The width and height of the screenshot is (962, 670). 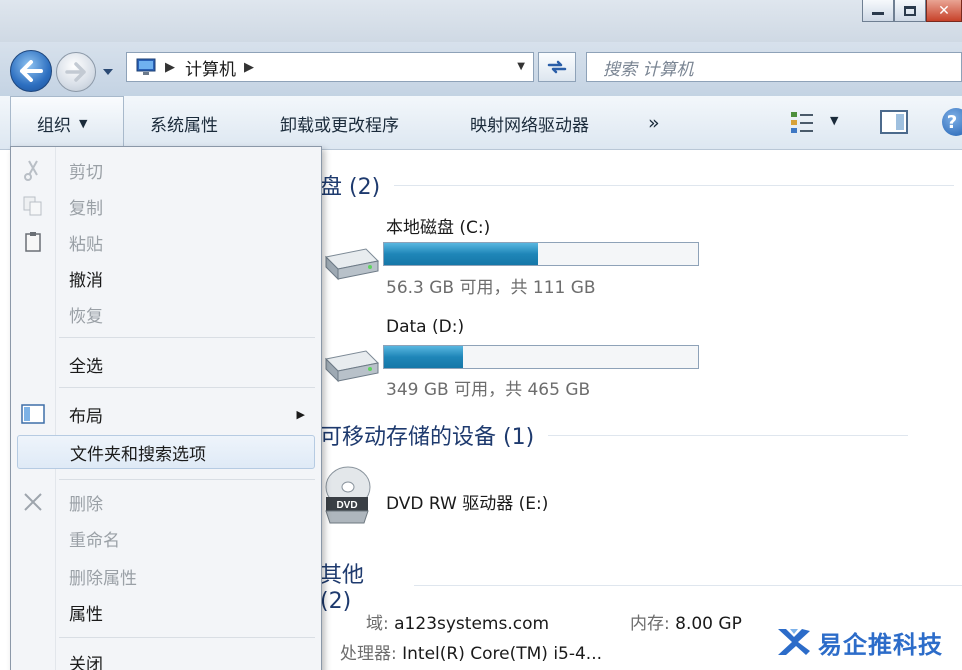 What do you see at coordinates (33, 502) in the screenshot?
I see `delete-x-icon` at bounding box center [33, 502].